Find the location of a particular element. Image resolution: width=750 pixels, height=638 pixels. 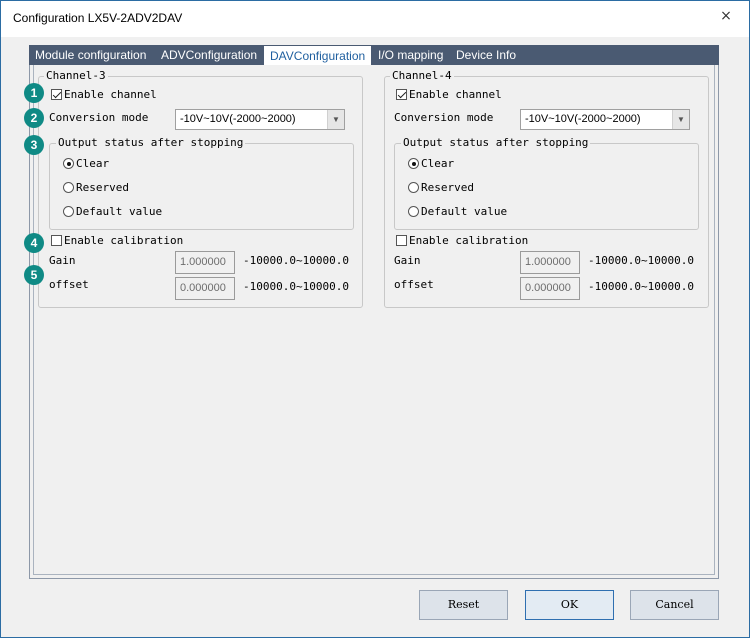

tab-adv-configuration: ADVConfiguration is located at coordinates (209, 55).